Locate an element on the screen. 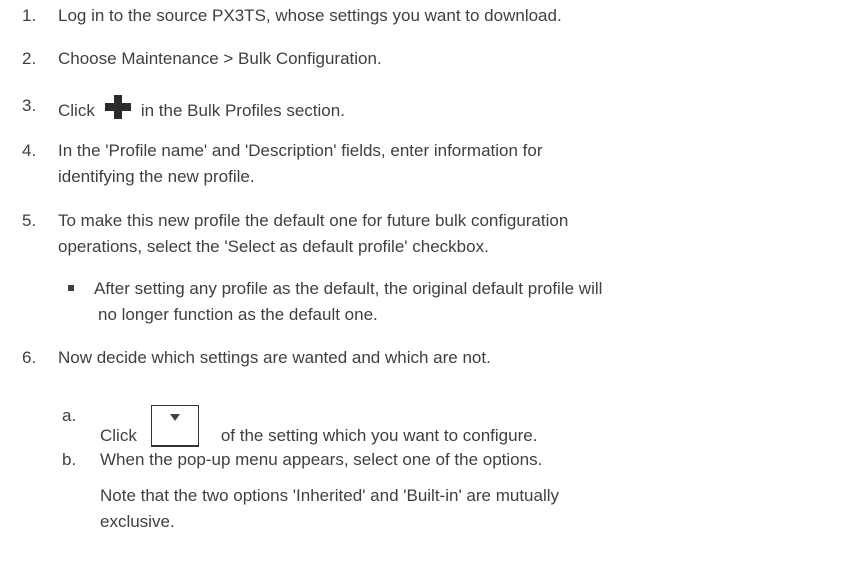 Image resolution: width=858 pixels, height=563 pixels. step-number: 4. is located at coordinates (29, 150).